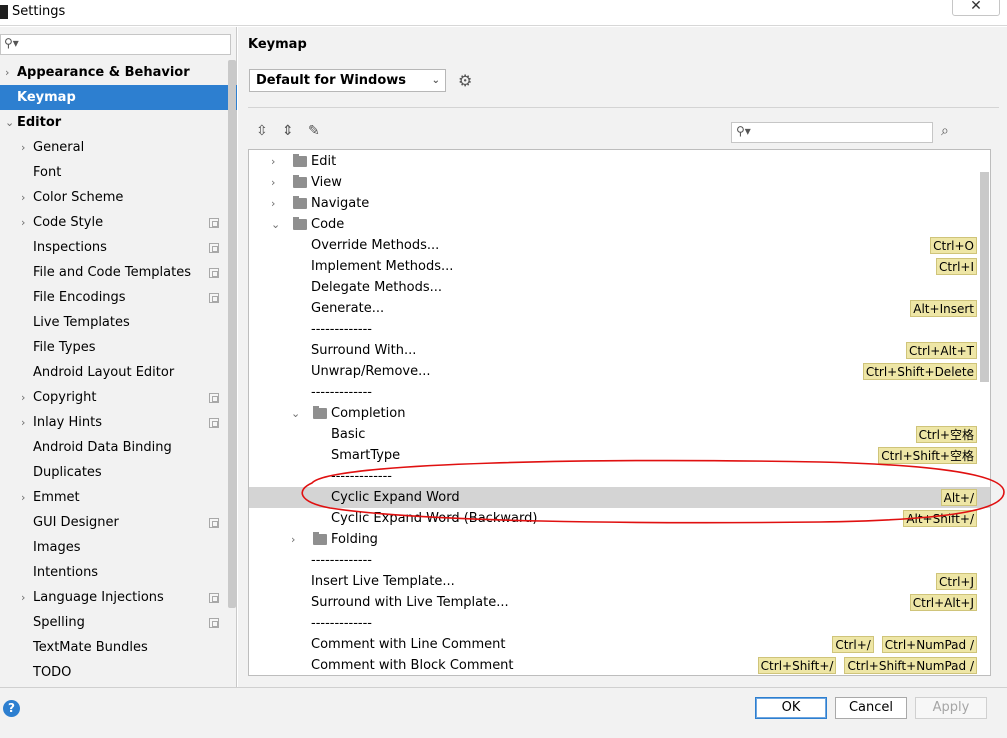 The width and height of the screenshot is (1007, 738). What do you see at coordinates (465, 80) in the screenshot?
I see `gear-icon: ⚙` at bounding box center [465, 80].